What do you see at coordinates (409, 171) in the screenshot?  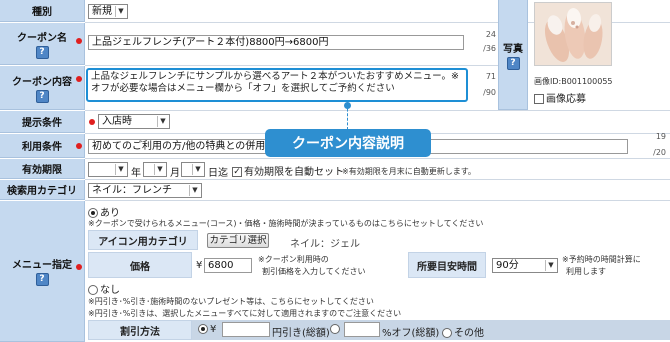 I see `auto-expiry-note: ※有効期限を月末に自動更新します。` at bounding box center [409, 171].